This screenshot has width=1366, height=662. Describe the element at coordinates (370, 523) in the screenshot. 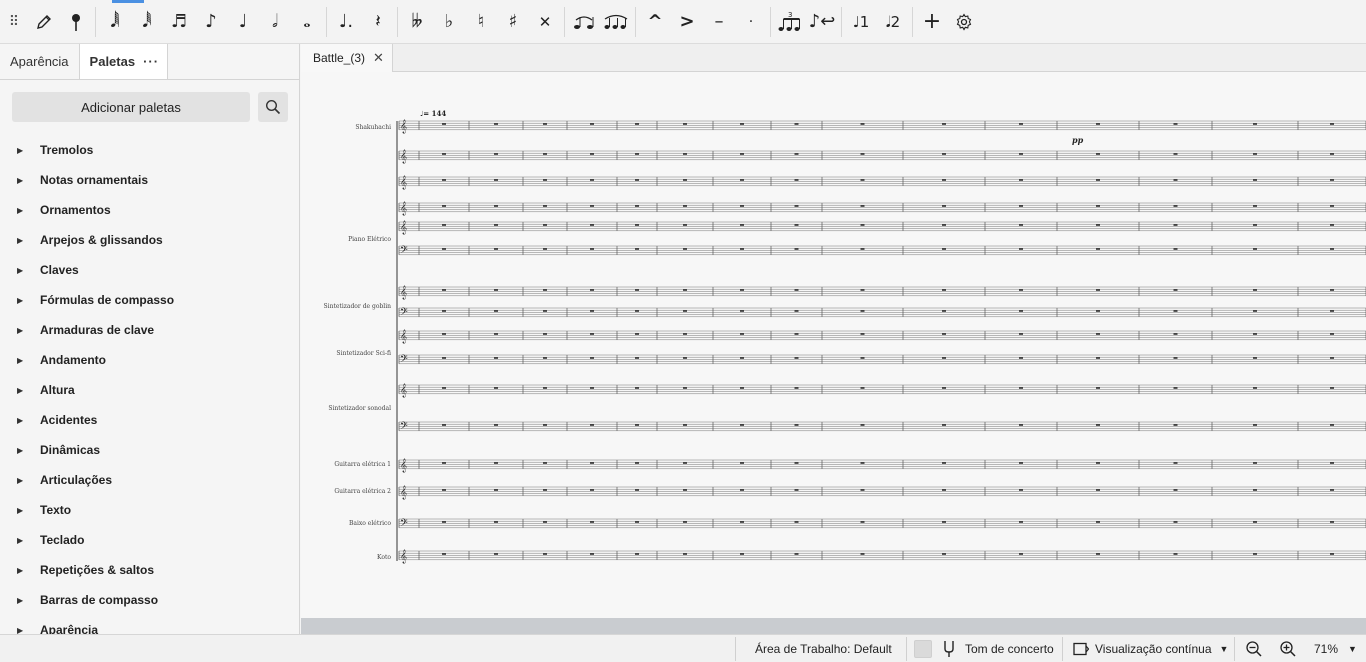

I see `instrument-label: Baixo elétrico` at that location.